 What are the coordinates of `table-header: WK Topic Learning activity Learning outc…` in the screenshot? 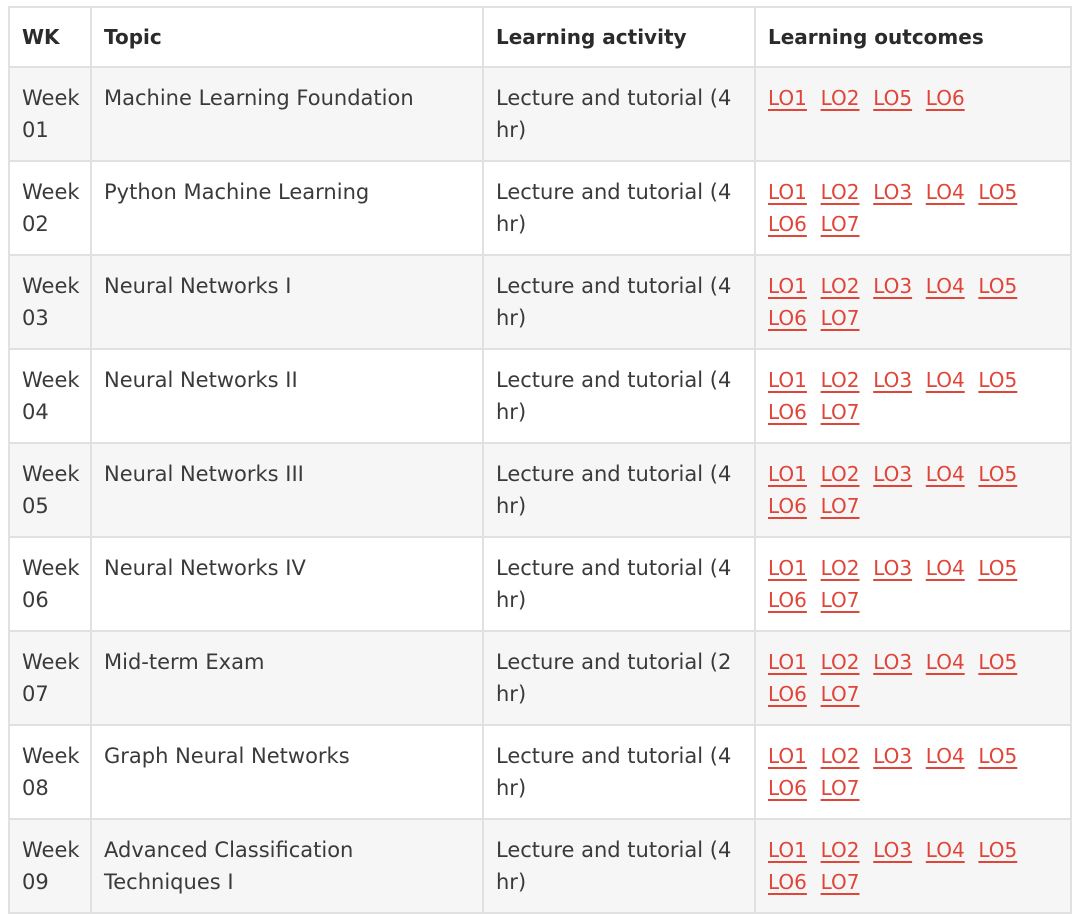 It's located at (540, 37).